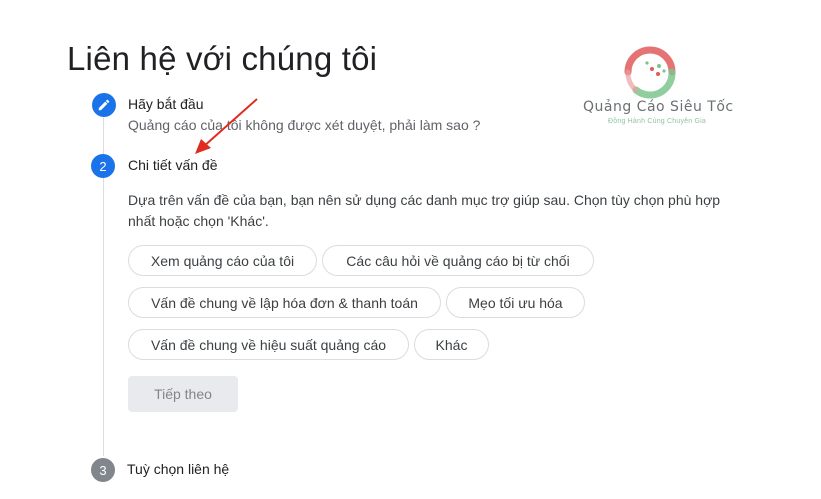  I want to click on pencil-icon, so click(104, 105).